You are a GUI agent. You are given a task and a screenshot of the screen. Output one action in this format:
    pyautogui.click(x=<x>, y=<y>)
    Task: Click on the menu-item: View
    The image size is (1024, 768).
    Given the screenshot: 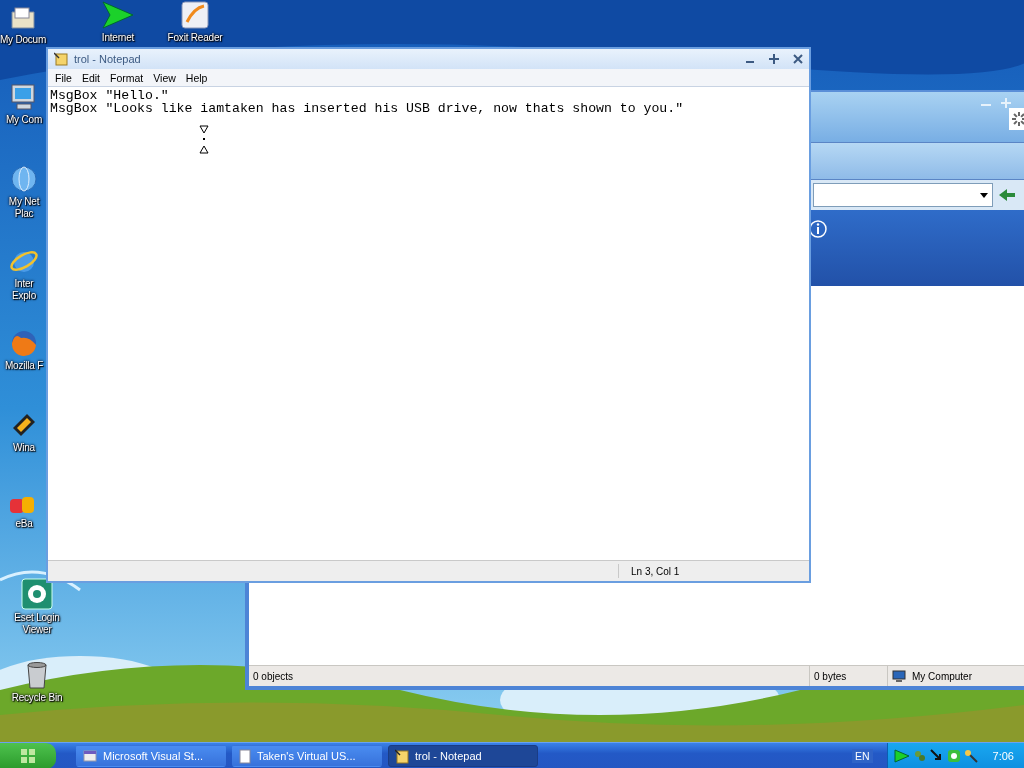 What is the action you would take?
    pyautogui.click(x=164, y=77)
    